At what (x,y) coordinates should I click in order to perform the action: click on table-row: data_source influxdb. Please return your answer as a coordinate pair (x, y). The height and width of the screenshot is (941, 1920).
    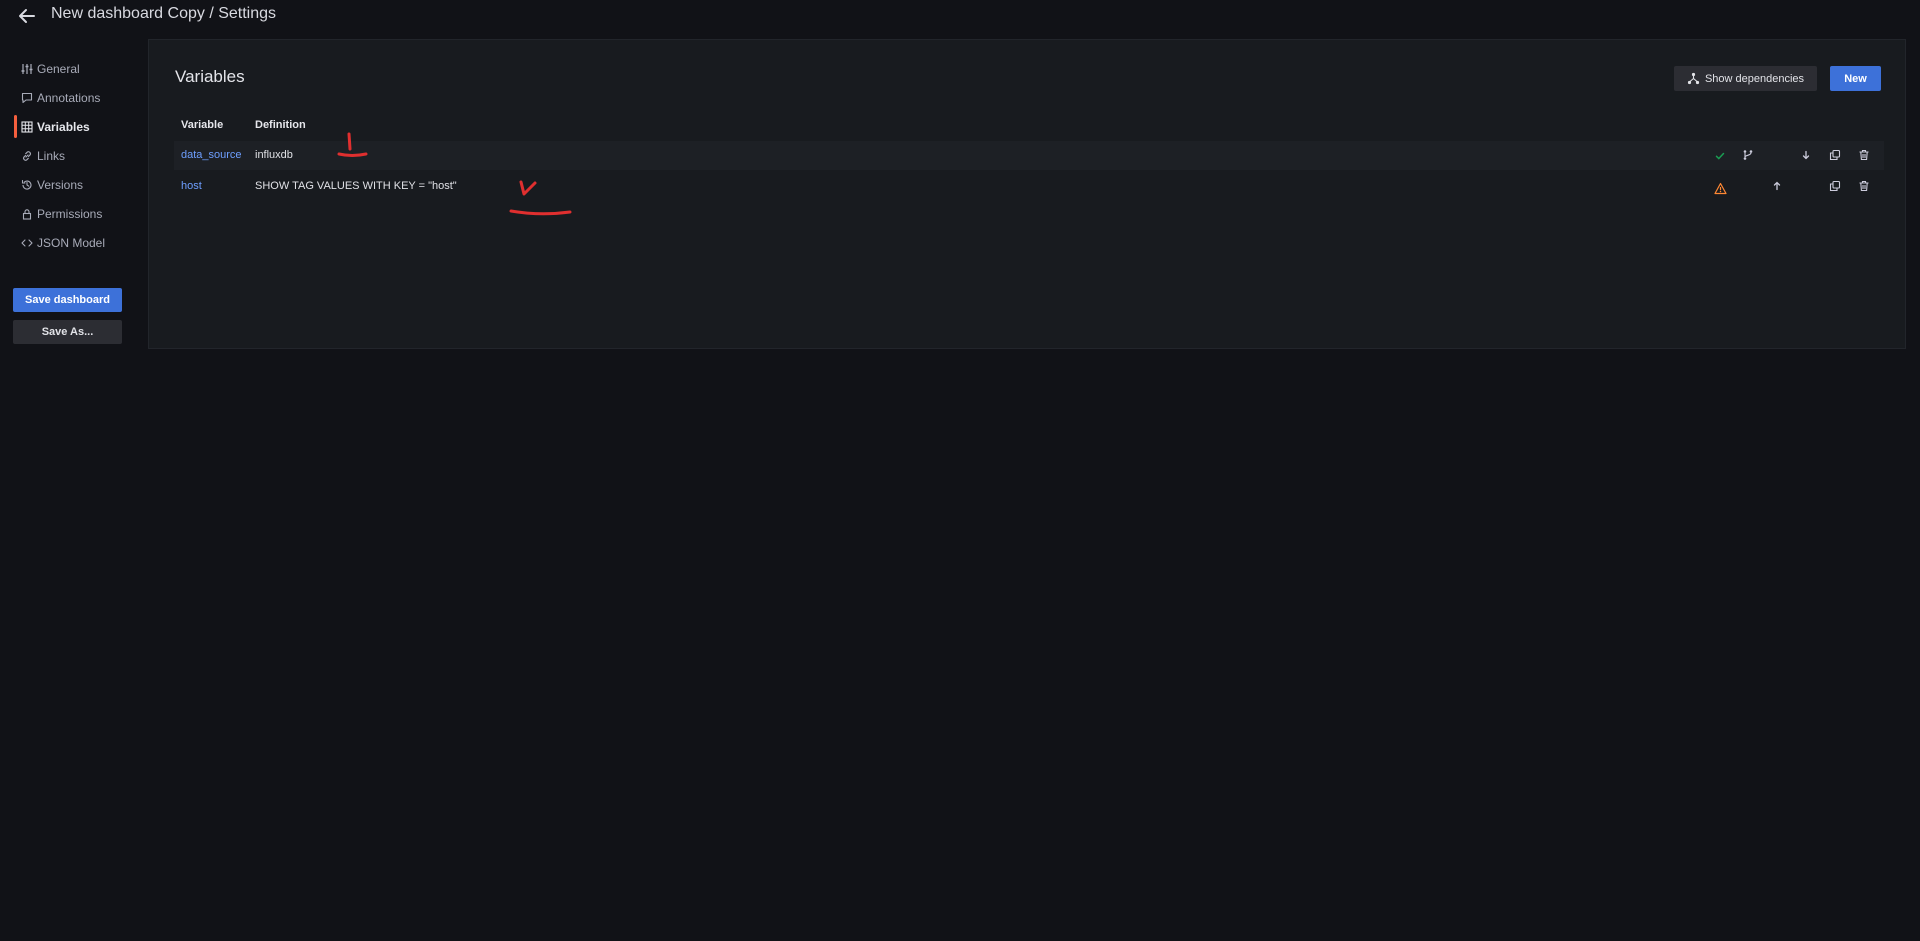
    Looking at the image, I should click on (1029, 155).